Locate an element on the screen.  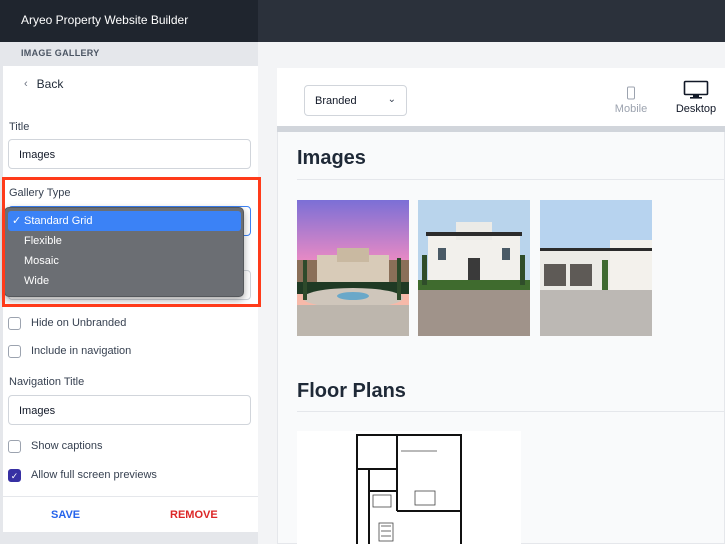
hide-unbranded-label: Hide on Unbranded is located at coordinates (79, 323).